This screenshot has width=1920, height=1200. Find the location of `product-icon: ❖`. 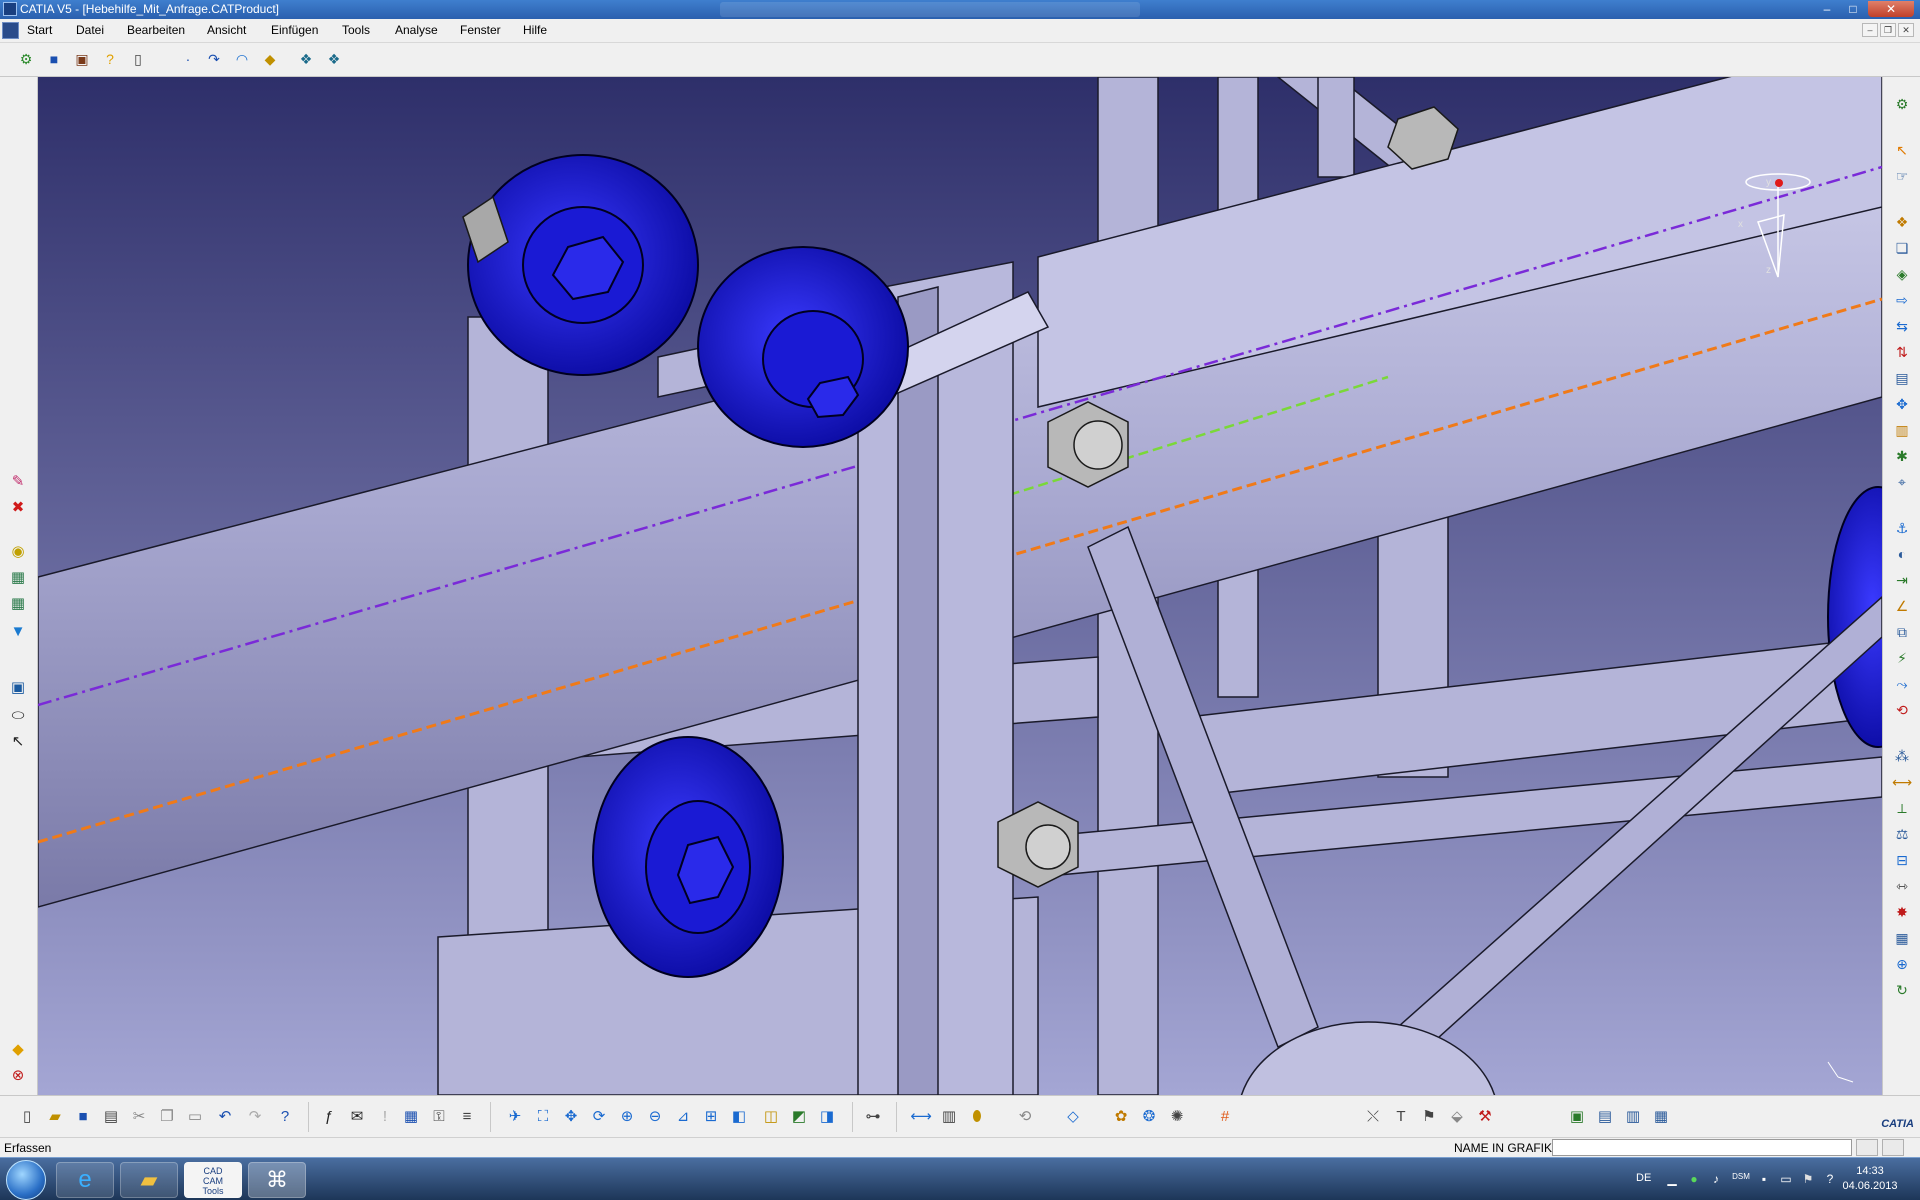

product-icon: ❖ is located at coordinates (306, 59).